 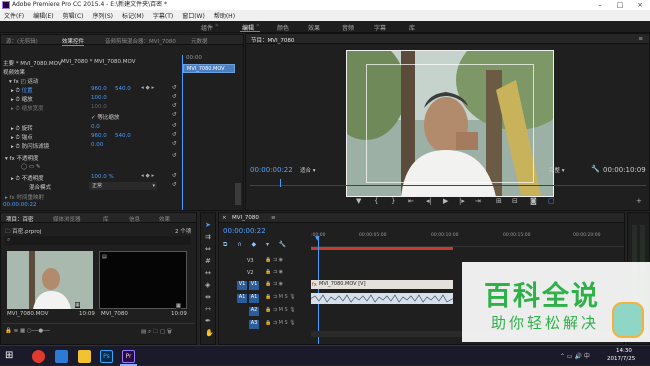 What do you see at coordinates (462, 201) in the screenshot?
I see `step-forward-button: |▸` at bounding box center [462, 201].